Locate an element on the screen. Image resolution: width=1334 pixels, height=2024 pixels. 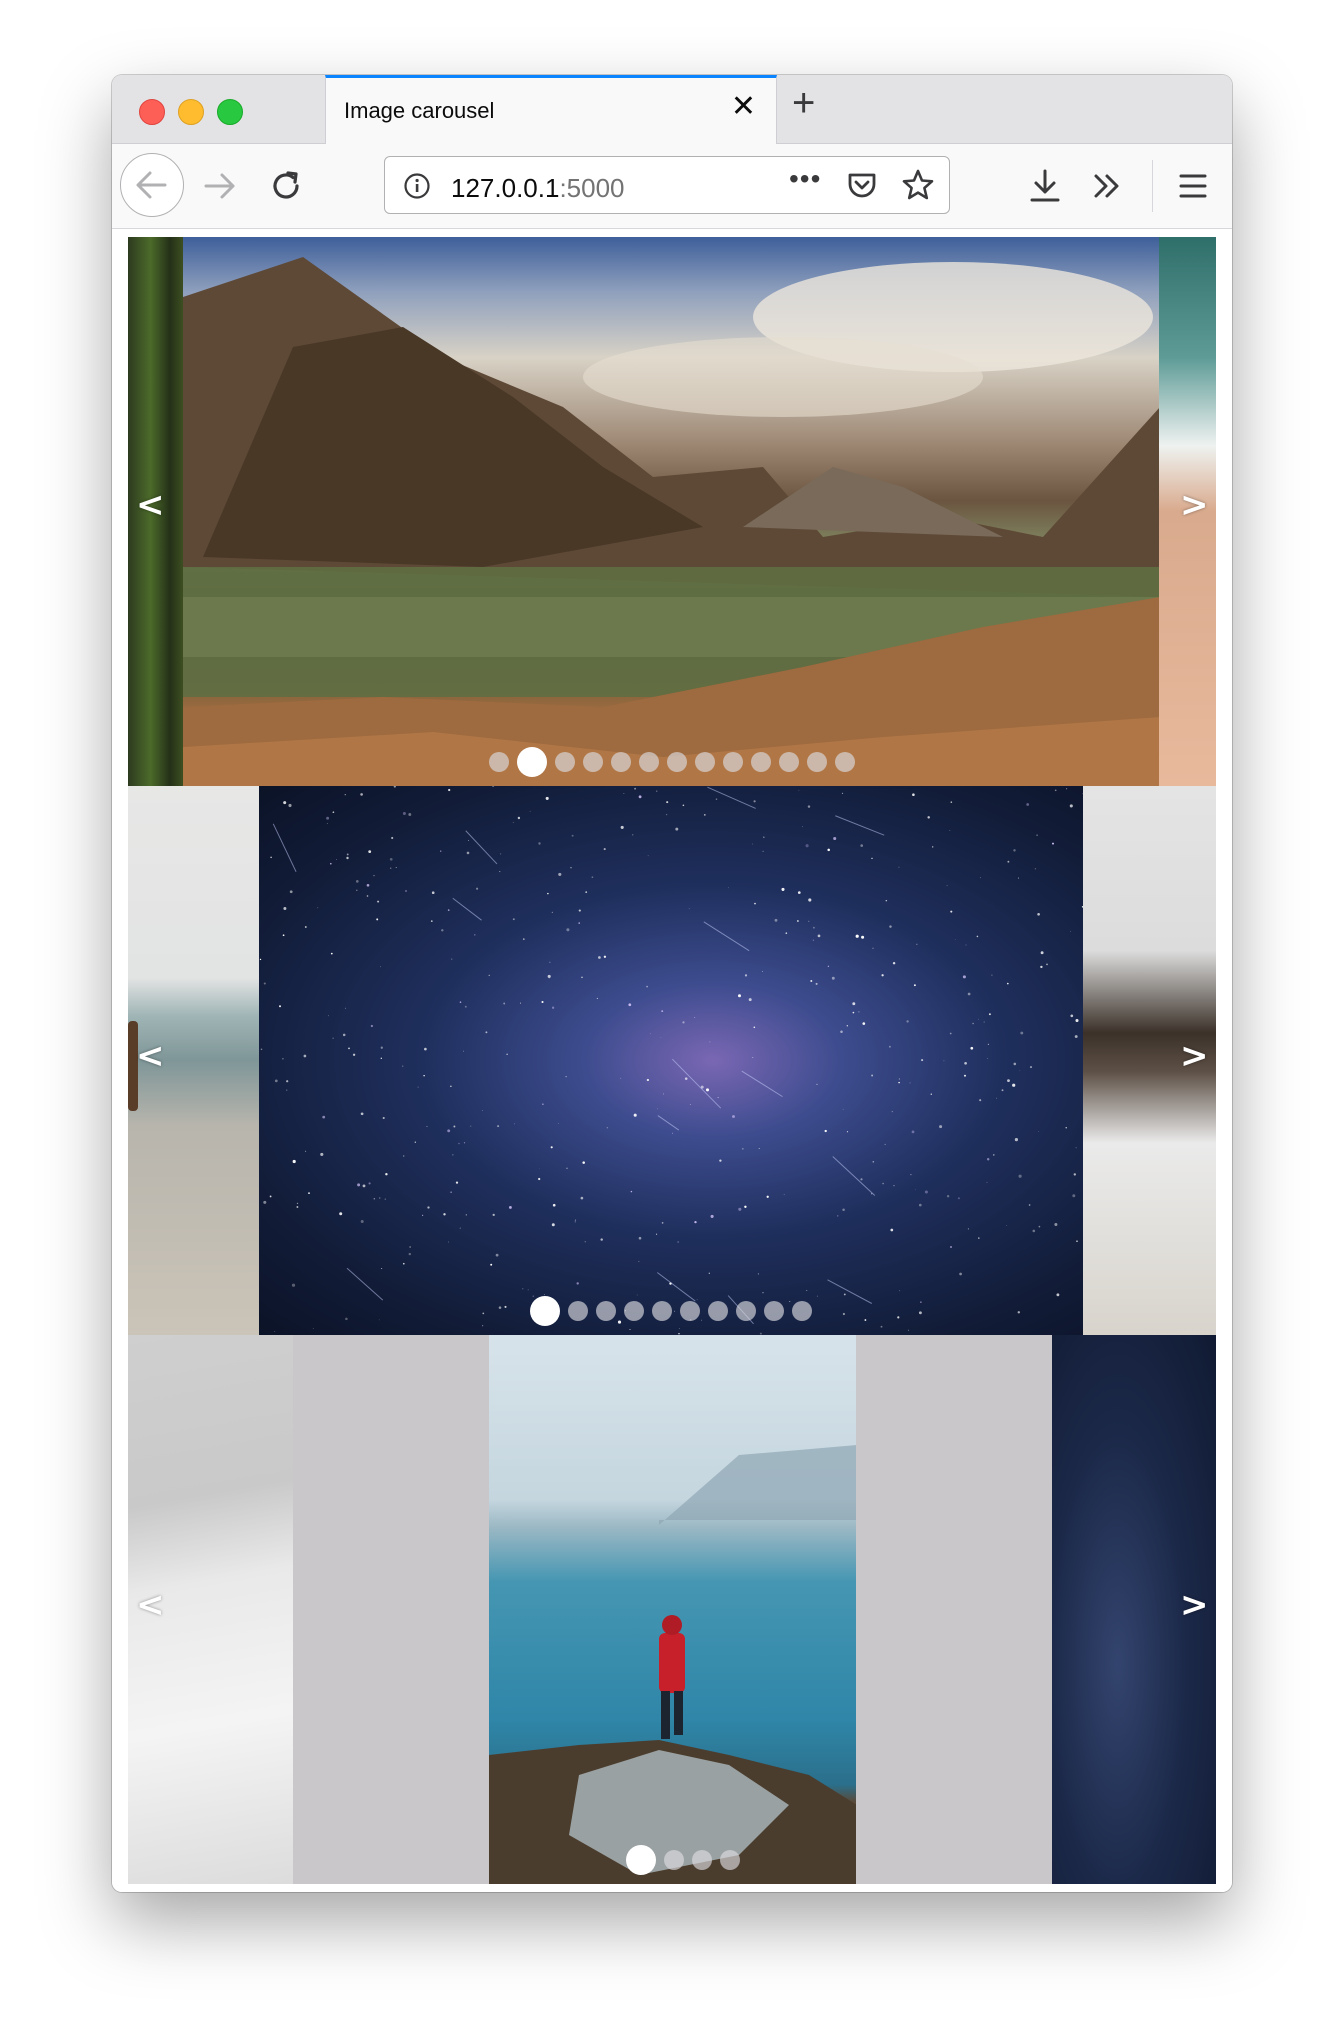
window-minimize-button is located at coordinates (191, 112).